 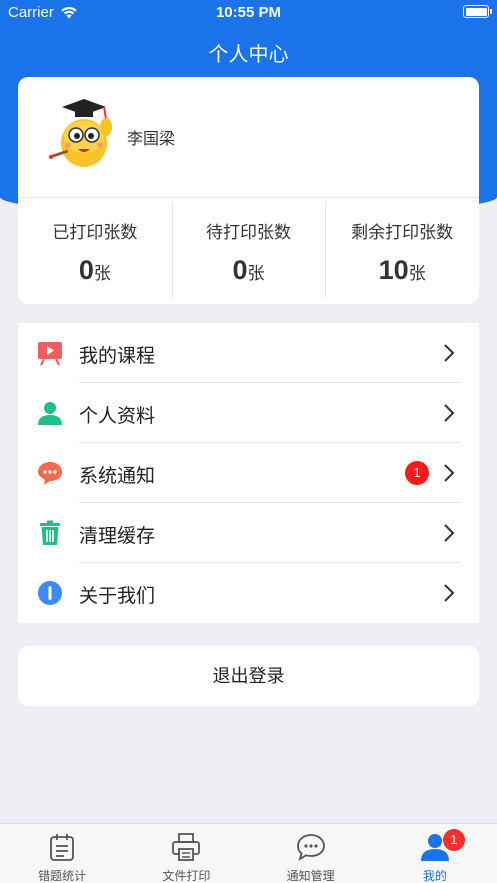 What do you see at coordinates (117, 596) in the screenshot?
I see `menu-label: 关于我们` at bounding box center [117, 596].